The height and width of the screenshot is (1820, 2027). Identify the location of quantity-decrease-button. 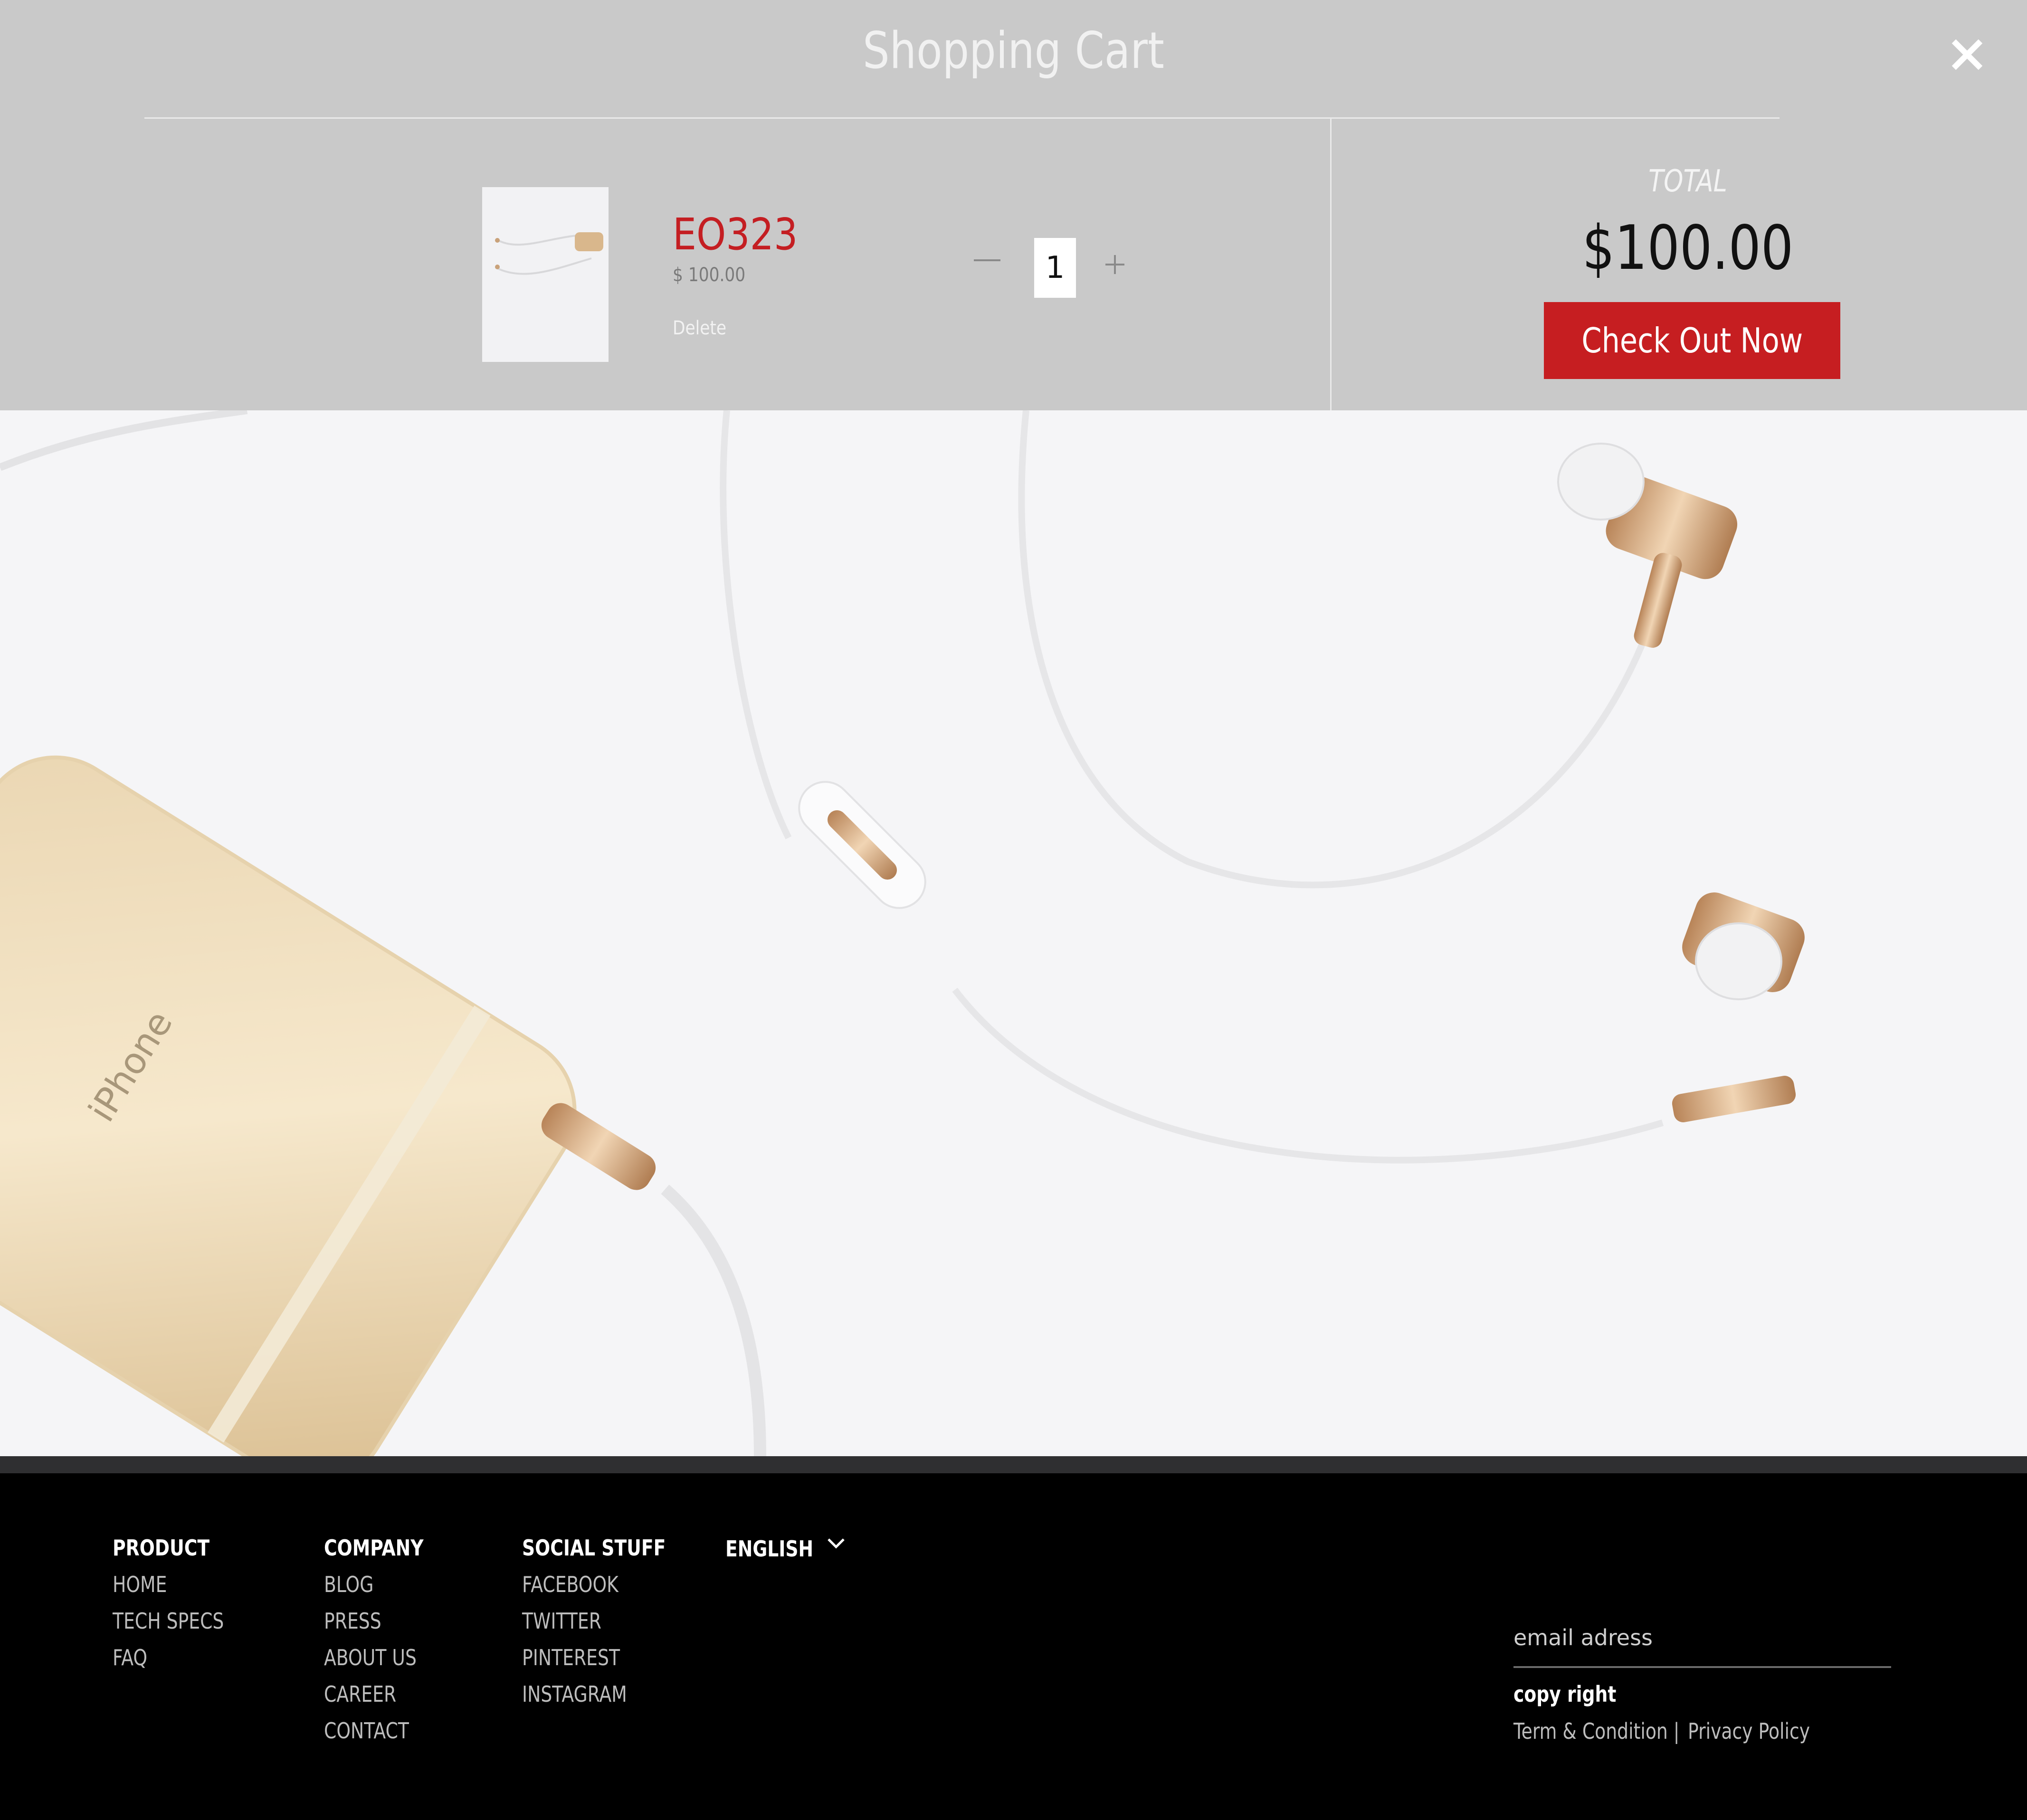
(987, 261).